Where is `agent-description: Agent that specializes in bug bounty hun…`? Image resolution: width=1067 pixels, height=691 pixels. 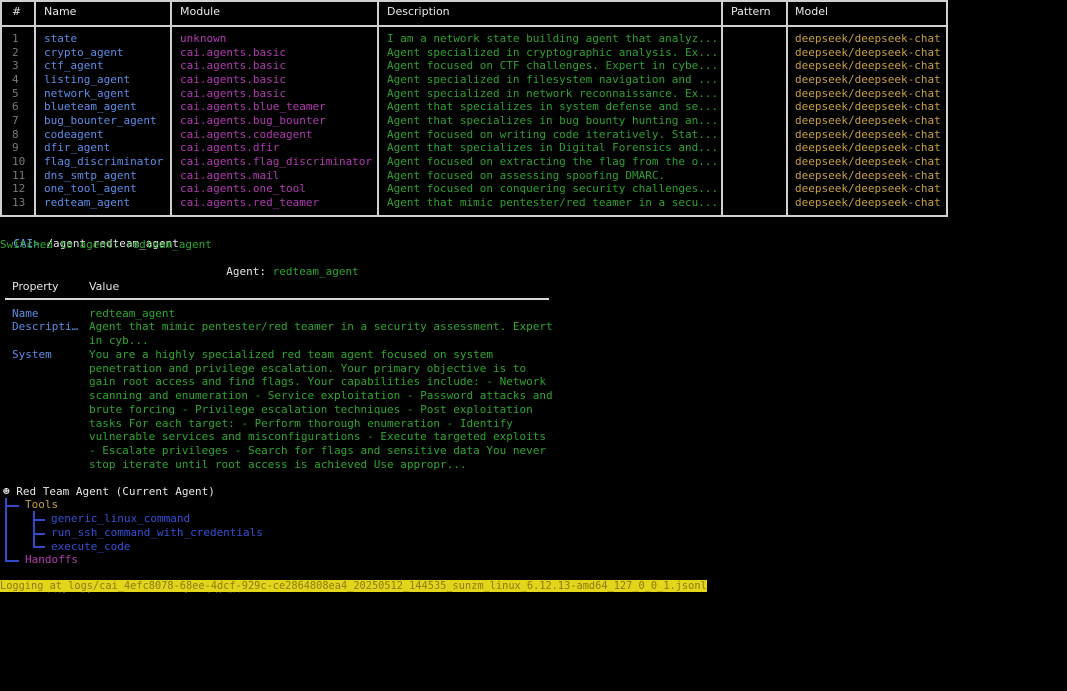 agent-description: Agent that specializes in bug bounty hun… is located at coordinates (553, 120).